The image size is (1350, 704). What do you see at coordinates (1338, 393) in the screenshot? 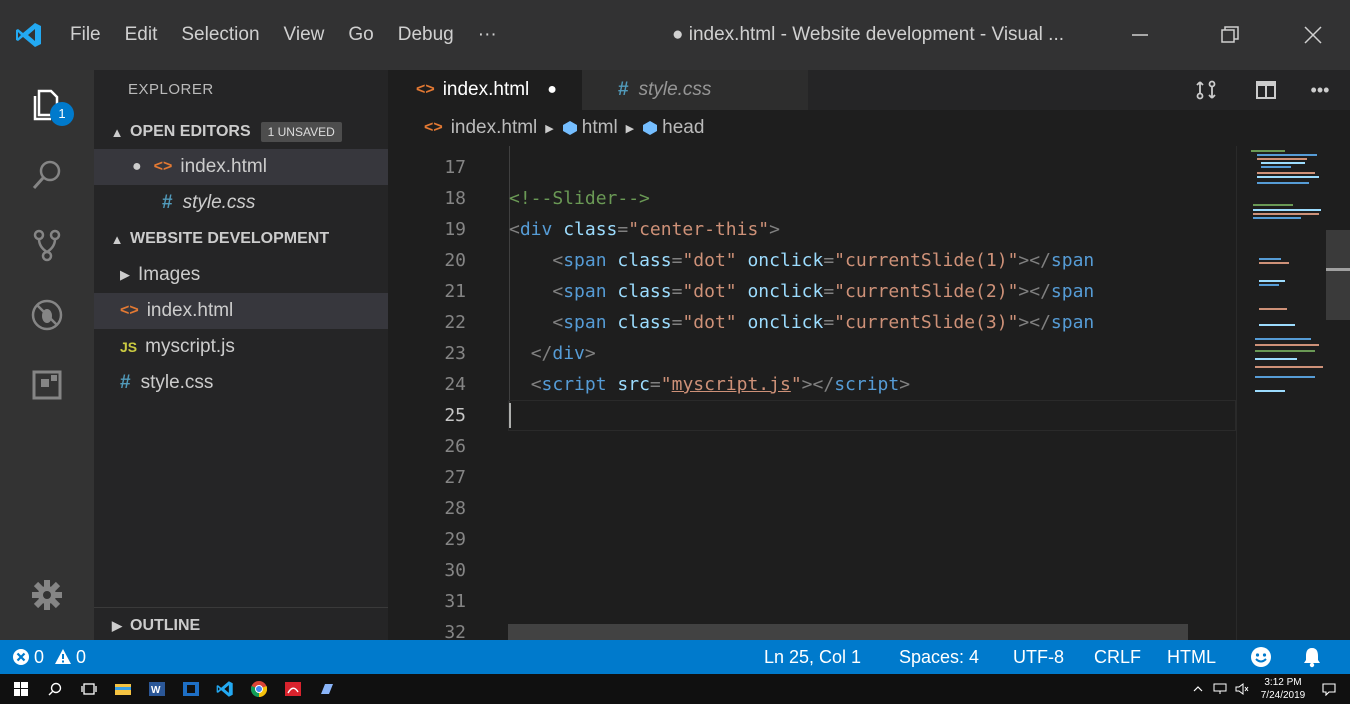
I see `vertical-scrollbar` at bounding box center [1338, 393].